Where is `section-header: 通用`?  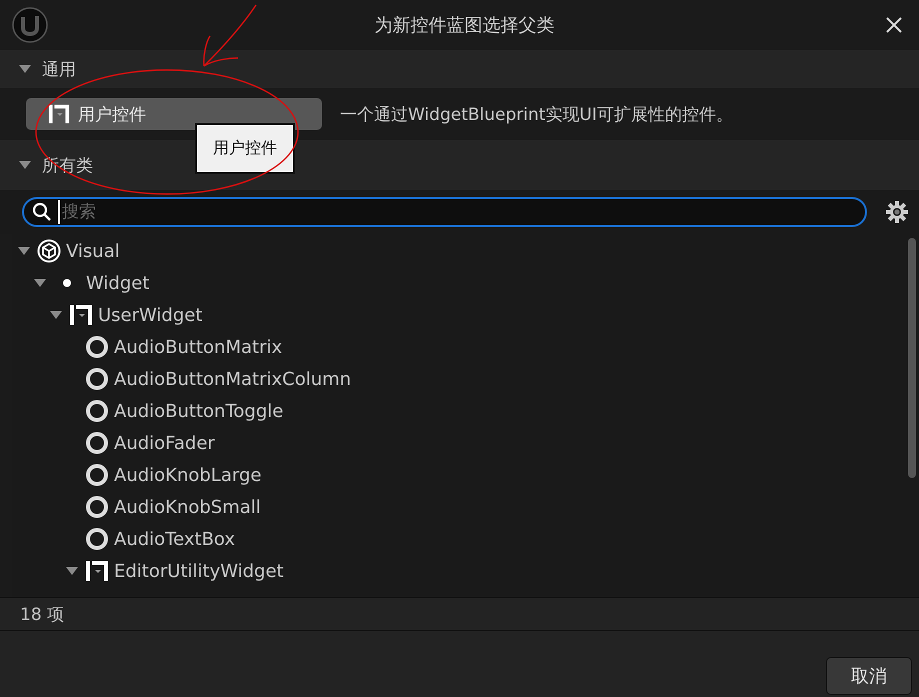
section-header: 通用 is located at coordinates (459, 69).